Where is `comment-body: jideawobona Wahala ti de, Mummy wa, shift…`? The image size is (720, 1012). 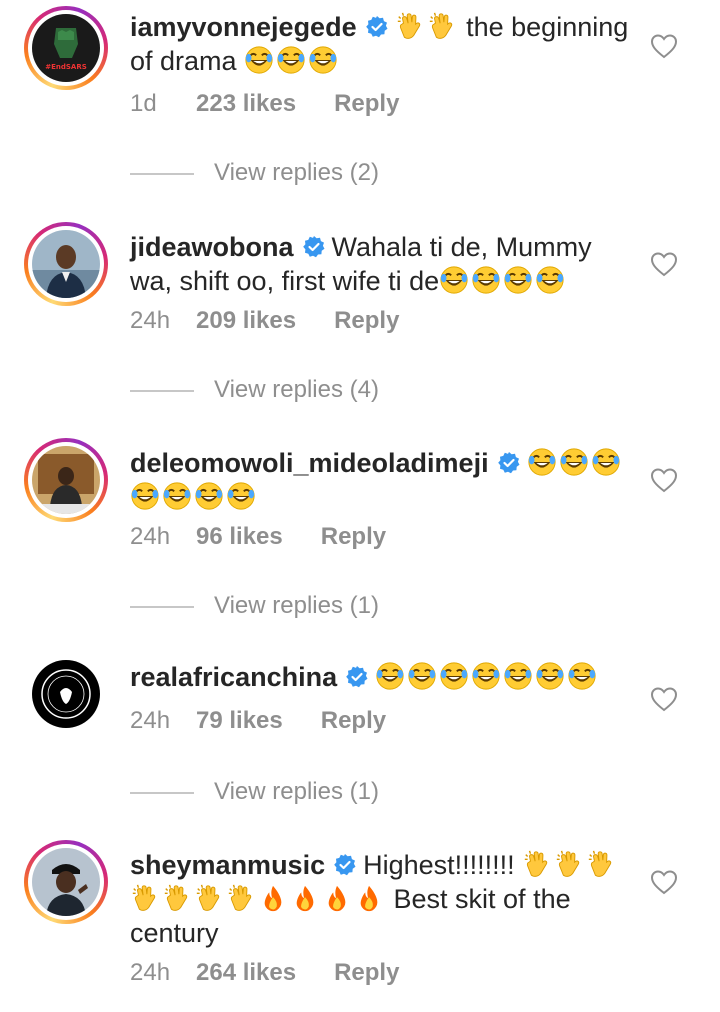
comment-body: jideawobona Wahala ti de, Mummy wa, shift… is located at coordinates (380, 264).